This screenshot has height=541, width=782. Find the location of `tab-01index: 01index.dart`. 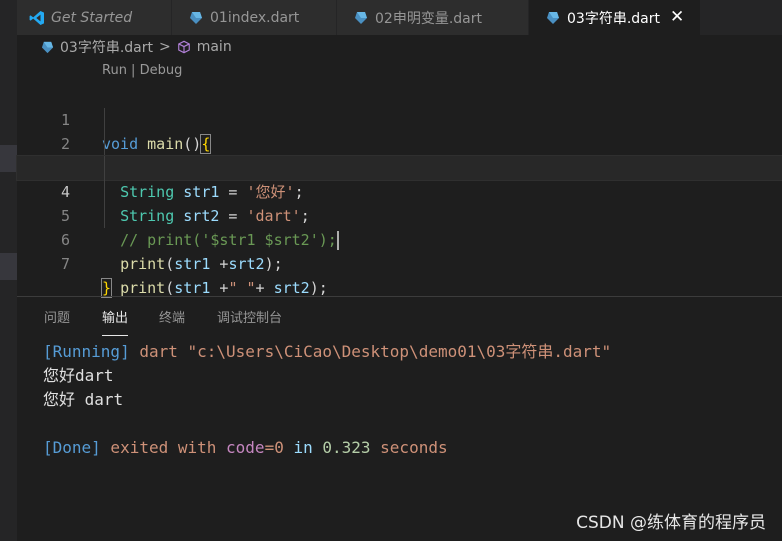

tab-01index: 01index.dart is located at coordinates (254, 17).